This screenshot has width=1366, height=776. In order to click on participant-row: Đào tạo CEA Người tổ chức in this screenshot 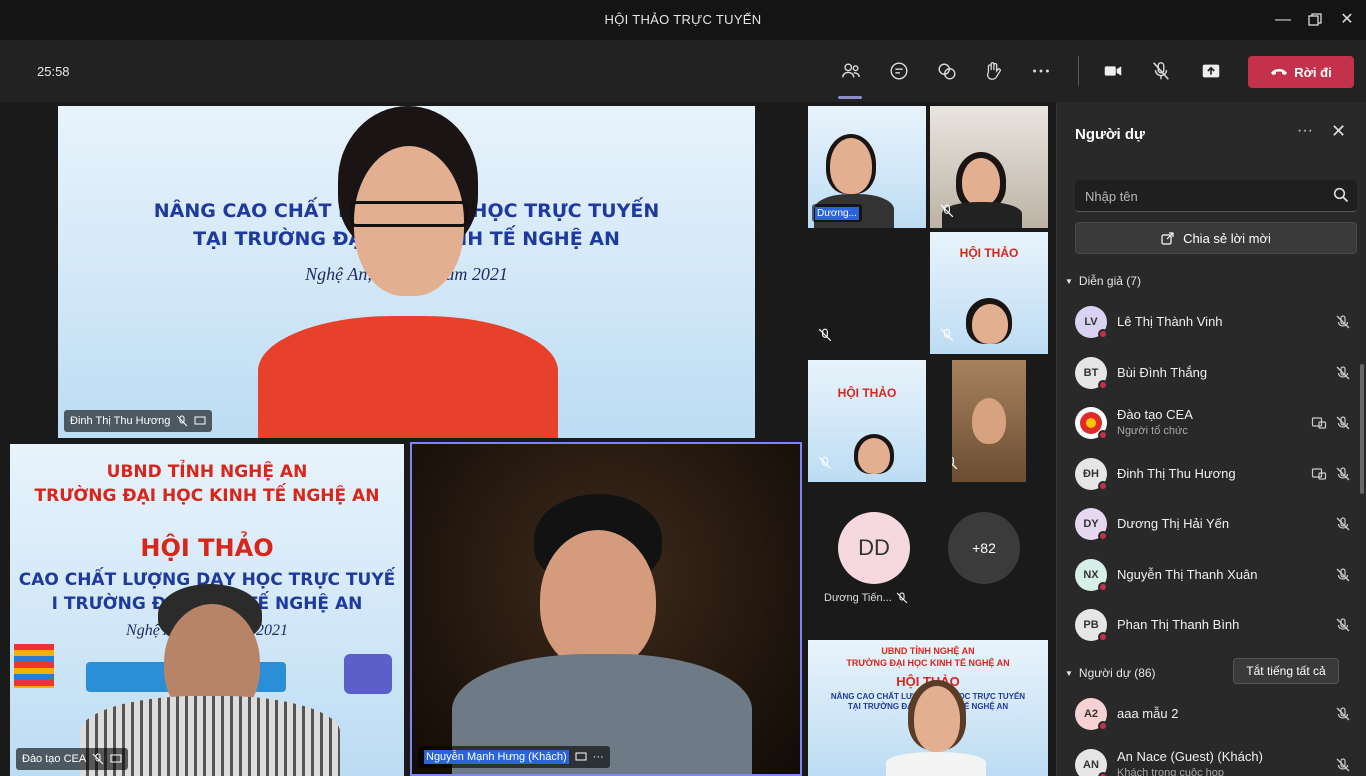, I will do `click(1218, 423)`.